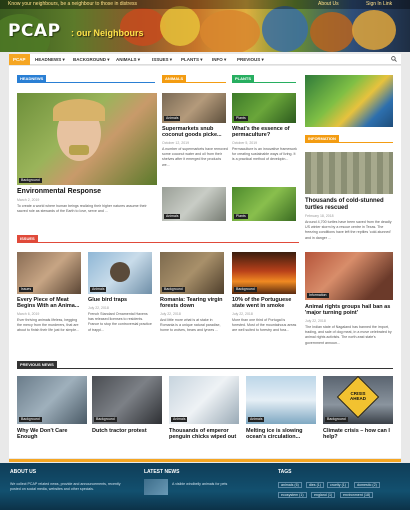  What do you see at coordinates (193, 303) in the screenshot?
I see `issues-title-3: Romania: Tearing virgin forests down` at bounding box center [193, 303].